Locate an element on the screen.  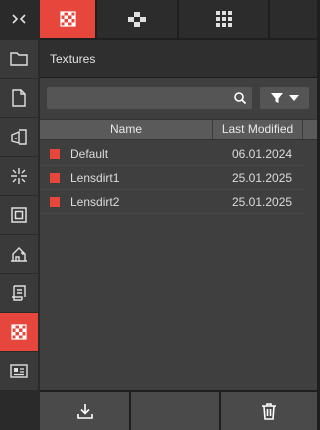
table-row: Lensdirt1 25.01.2025 is located at coordinates (171, 178).